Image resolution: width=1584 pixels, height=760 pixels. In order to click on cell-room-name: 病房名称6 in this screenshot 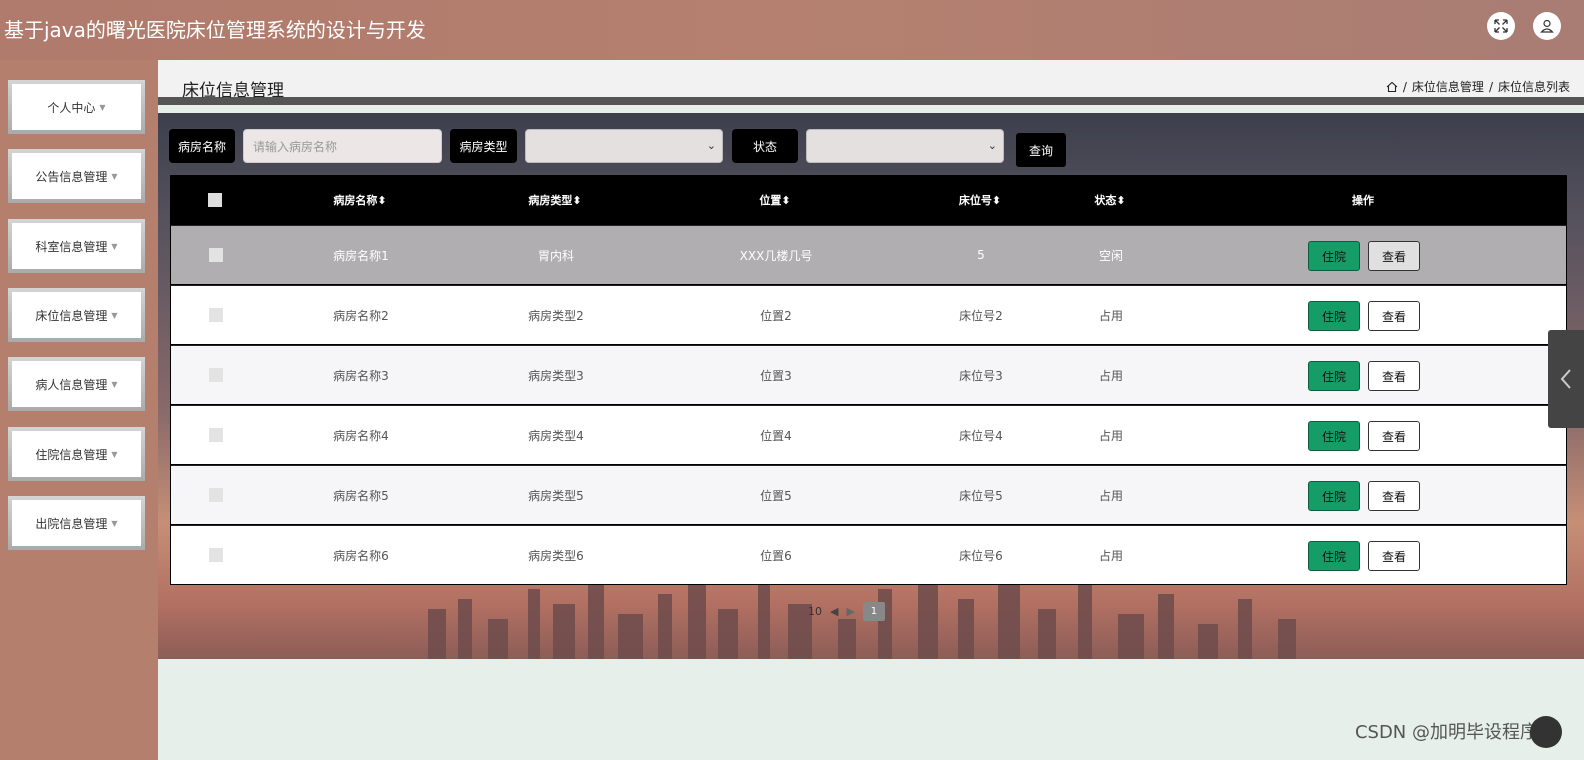, I will do `click(361, 555)`.